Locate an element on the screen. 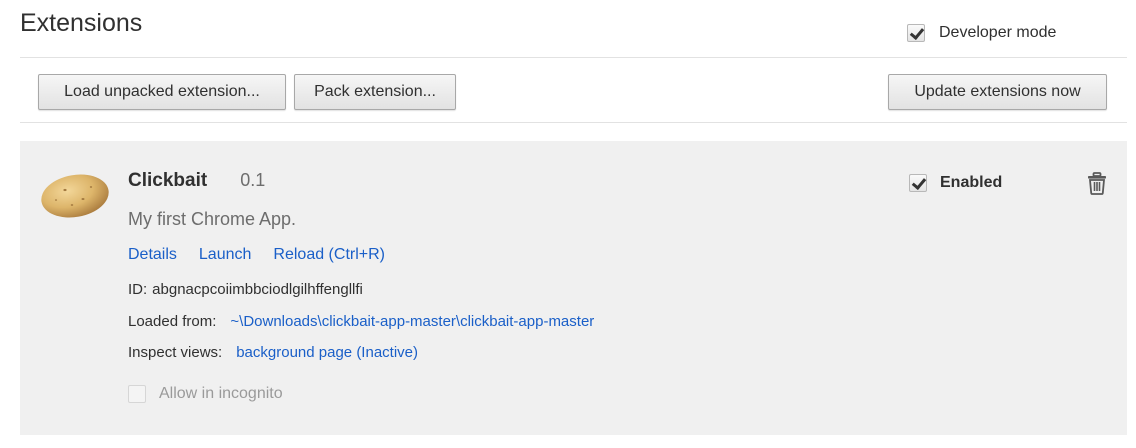 The image size is (1136, 448). potato-icon is located at coordinates (75, 196).